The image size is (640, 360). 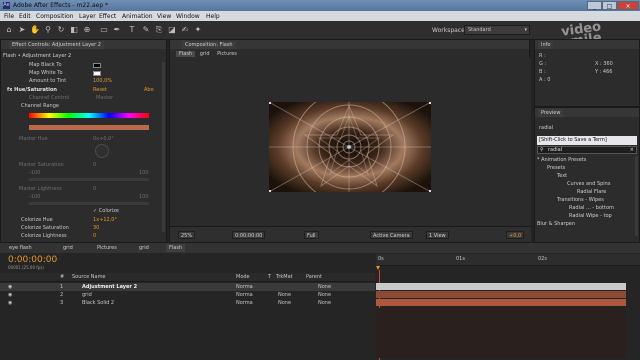 I want to click on map-black-swatch, so click(x=97, y=65).